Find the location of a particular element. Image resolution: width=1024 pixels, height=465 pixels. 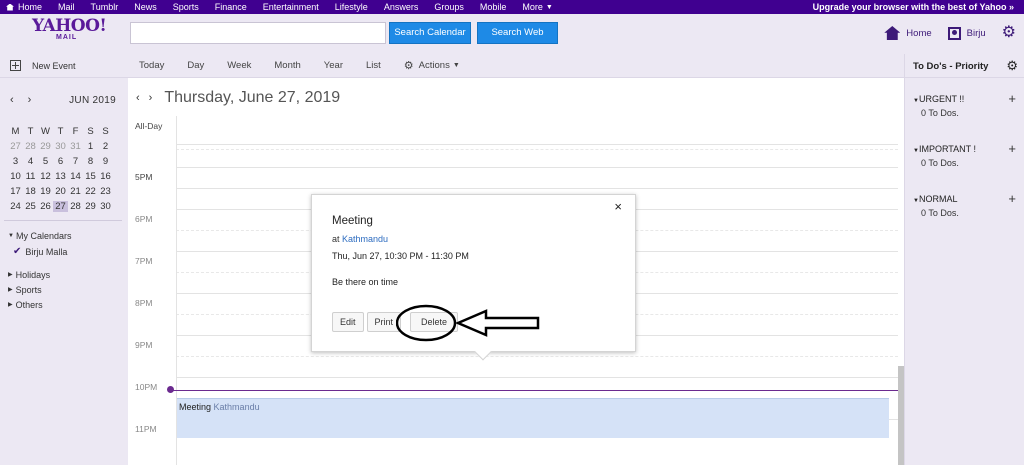

hour-label: 11PM is located at coordinates (146, 429).